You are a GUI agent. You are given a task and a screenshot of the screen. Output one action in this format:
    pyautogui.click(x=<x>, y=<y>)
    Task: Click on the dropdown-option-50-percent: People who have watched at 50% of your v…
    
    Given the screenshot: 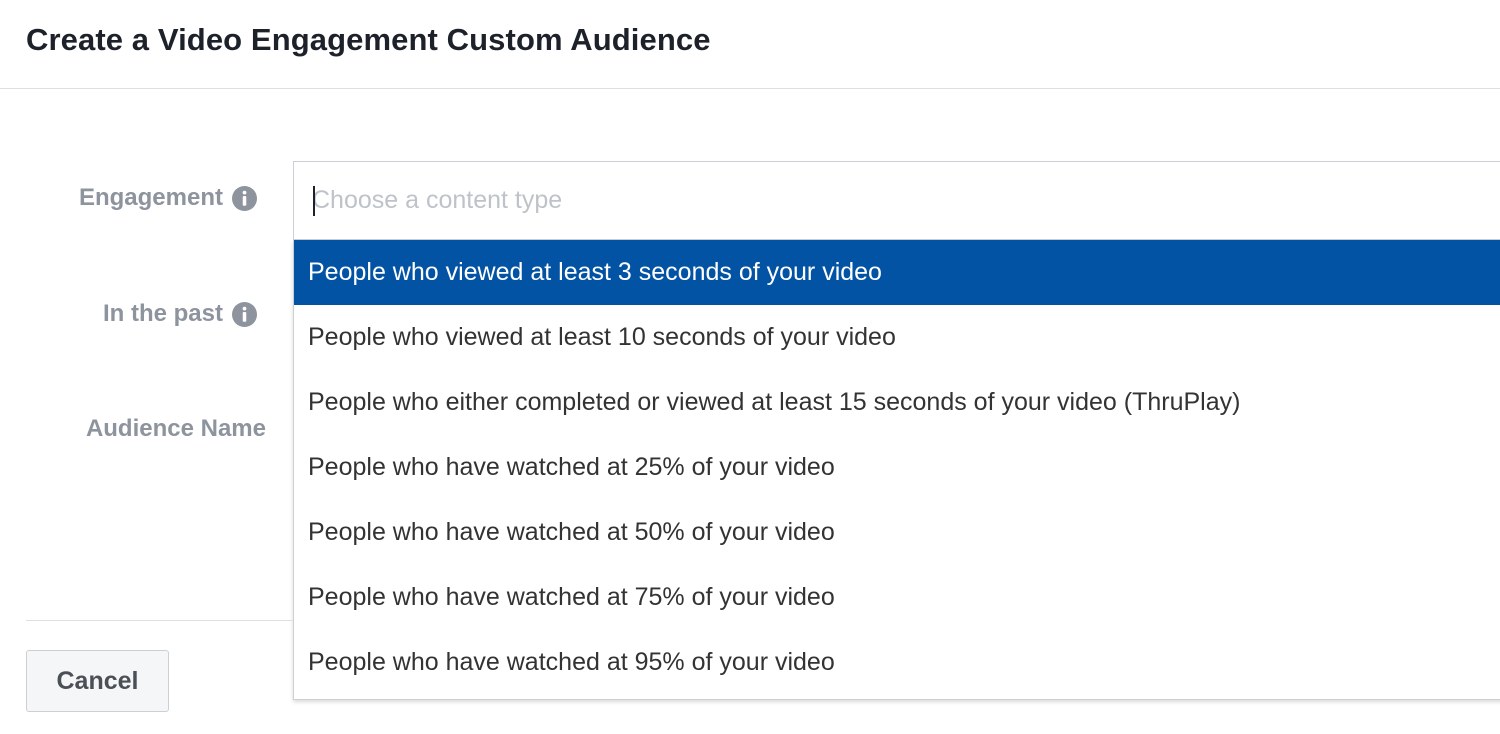 What is the action you would take?
    pyautogui.click(x=897, y=532)
    